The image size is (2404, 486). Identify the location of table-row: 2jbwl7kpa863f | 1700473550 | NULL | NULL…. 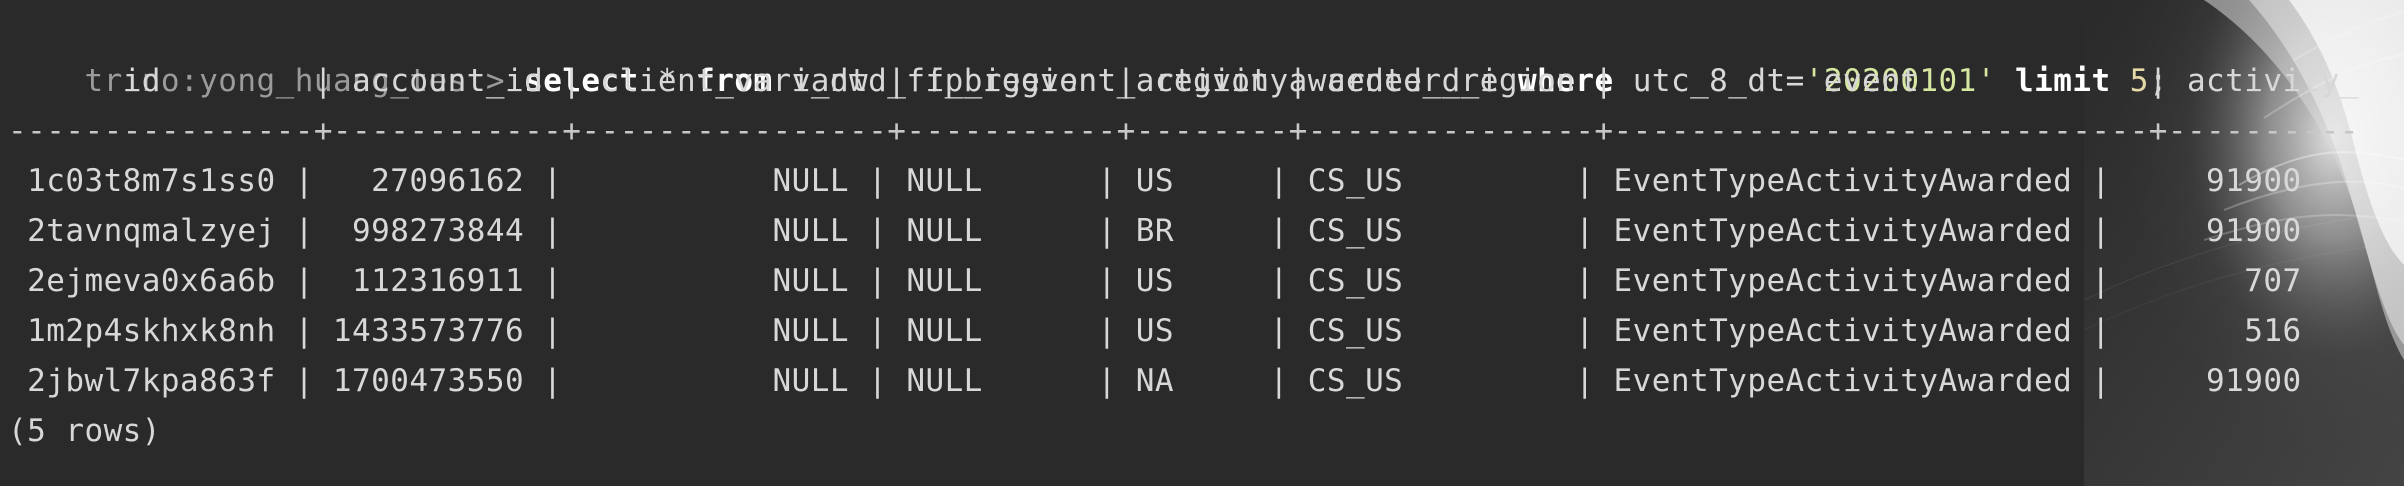
(1155, 381).